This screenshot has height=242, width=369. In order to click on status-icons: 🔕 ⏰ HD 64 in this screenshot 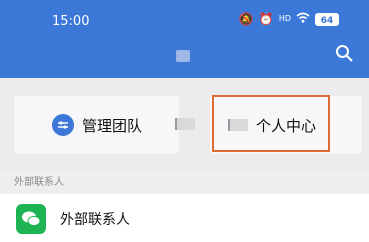, I will do `click(289, 19)`.